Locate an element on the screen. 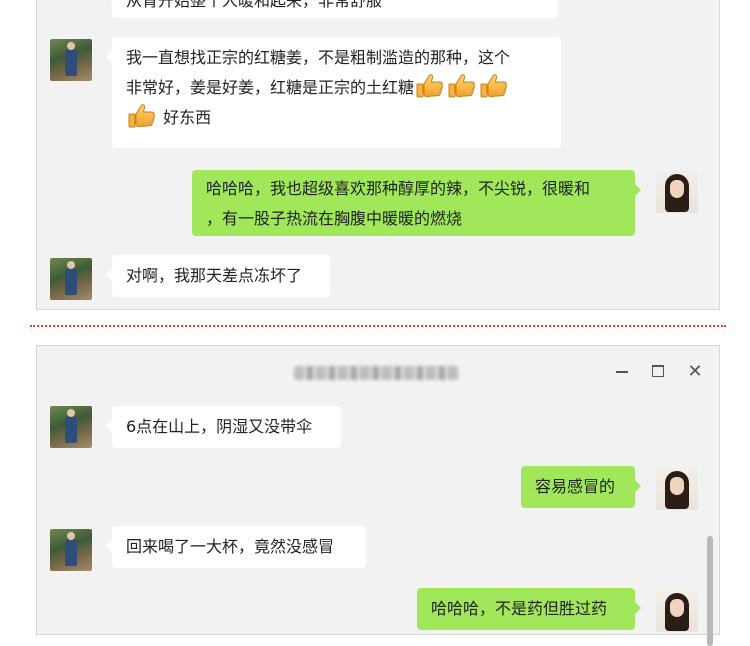 The image size is (750, 646). message-text: 好东西 is located at coordinates (187, 117).